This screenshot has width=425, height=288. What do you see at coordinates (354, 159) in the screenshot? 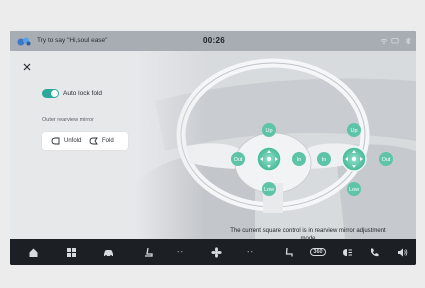
I see `right-control-pad` at bounding box center [354, 159].